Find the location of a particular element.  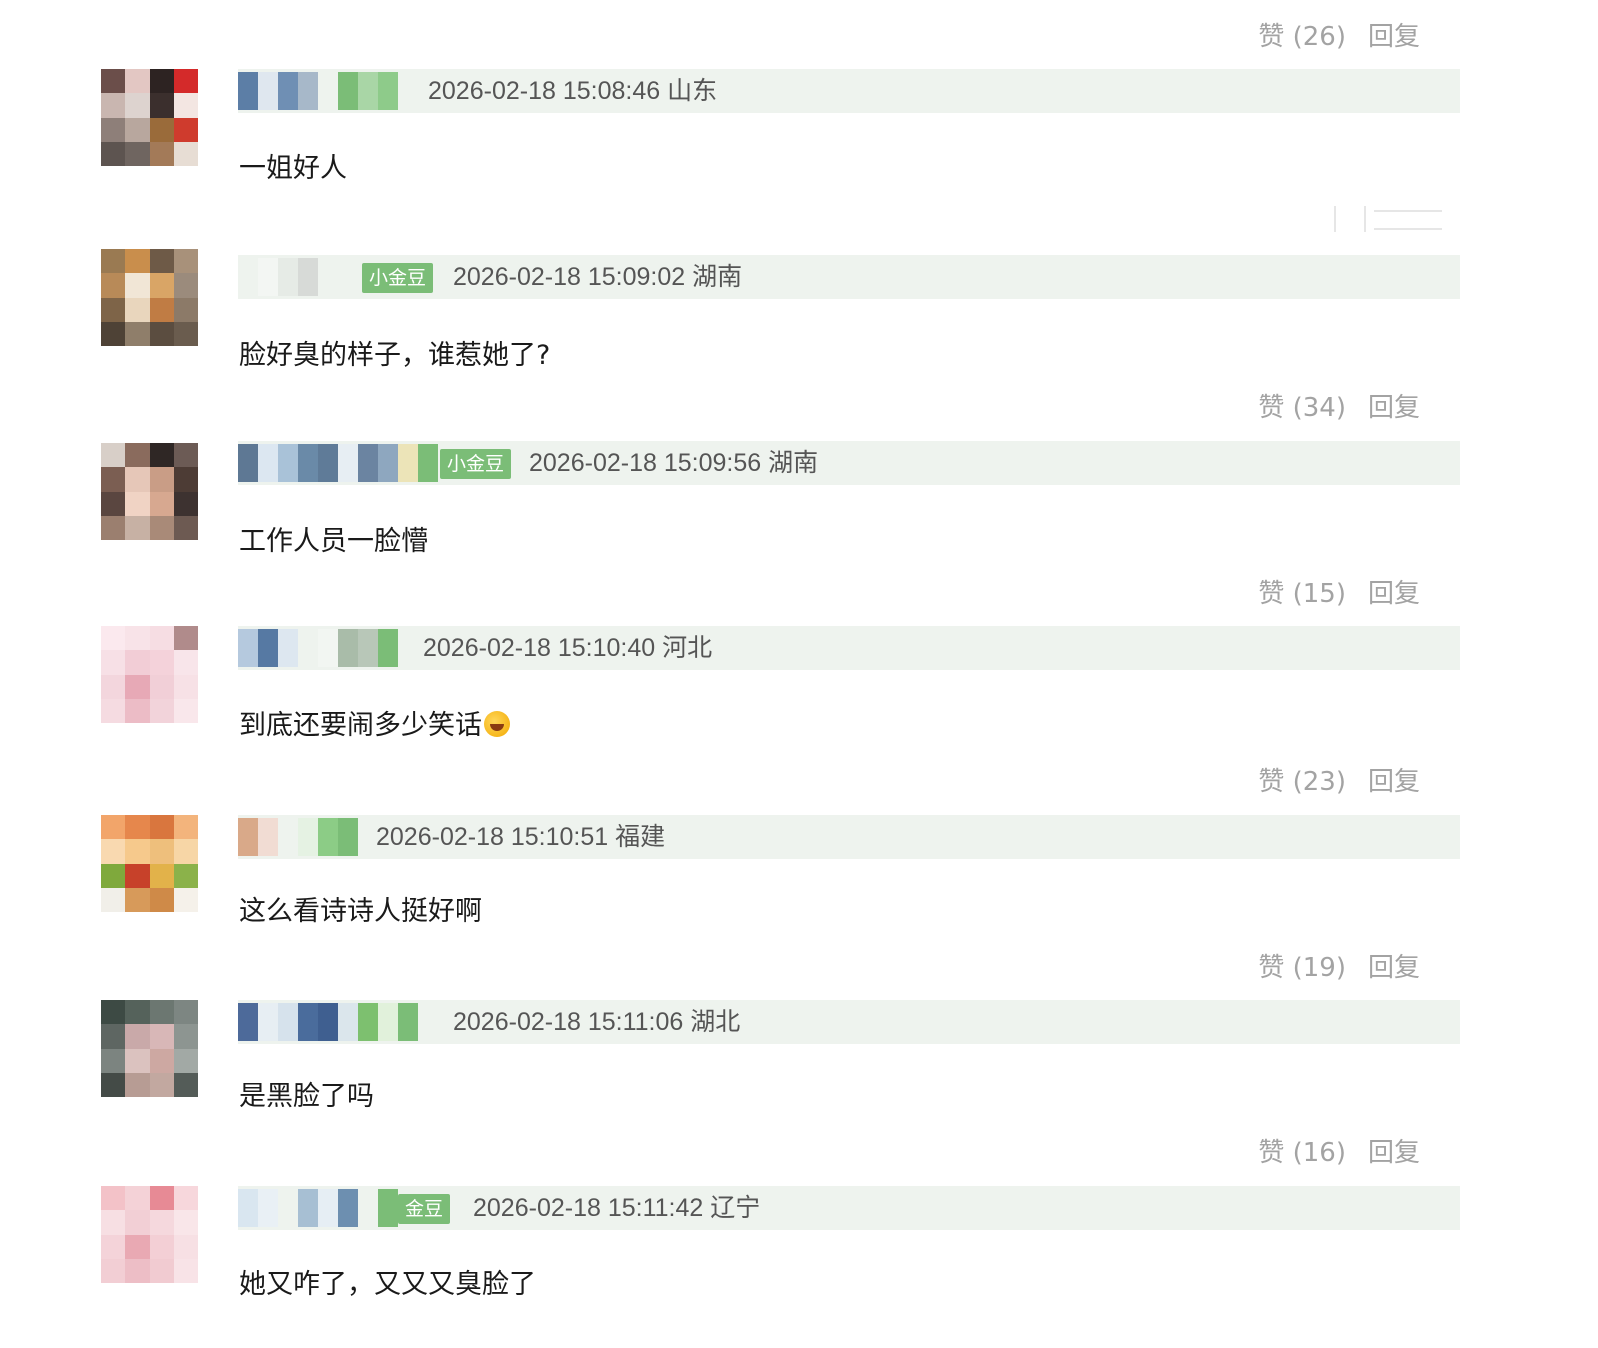

comment-actions: 赞 (19) 回复 is located at coordinates (1339, 965).